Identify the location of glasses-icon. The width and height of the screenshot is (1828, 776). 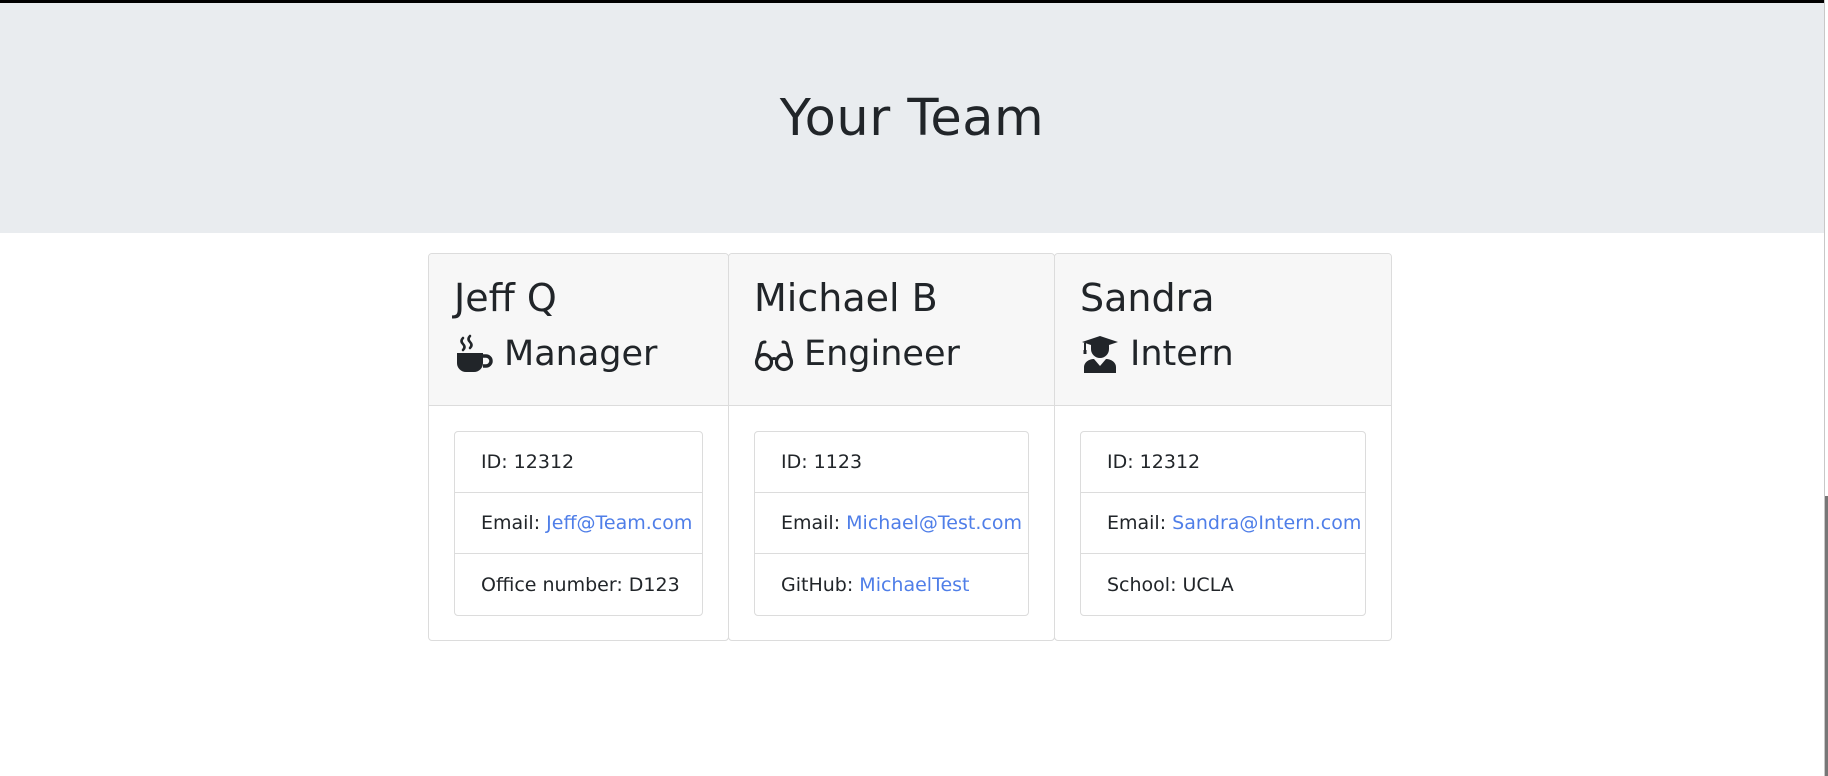
(774, 356).